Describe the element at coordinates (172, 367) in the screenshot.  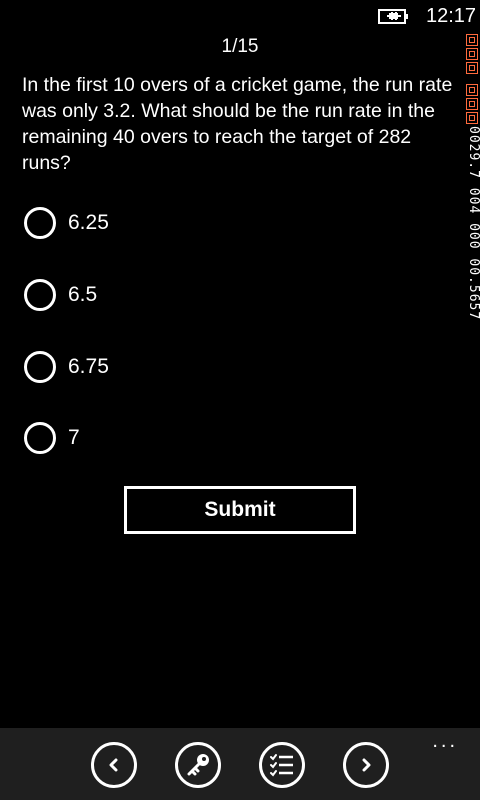
I see `answer-option: 6.75` at that location.